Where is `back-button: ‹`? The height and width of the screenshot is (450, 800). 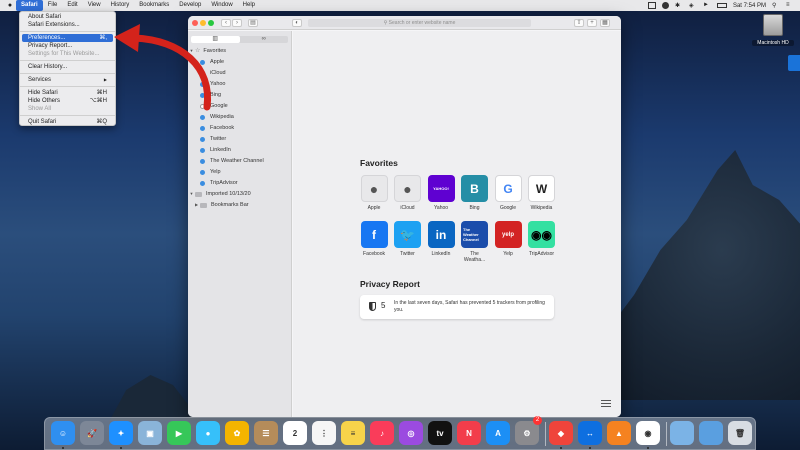
back-button: ‹ is located at coordinates (226, 23).